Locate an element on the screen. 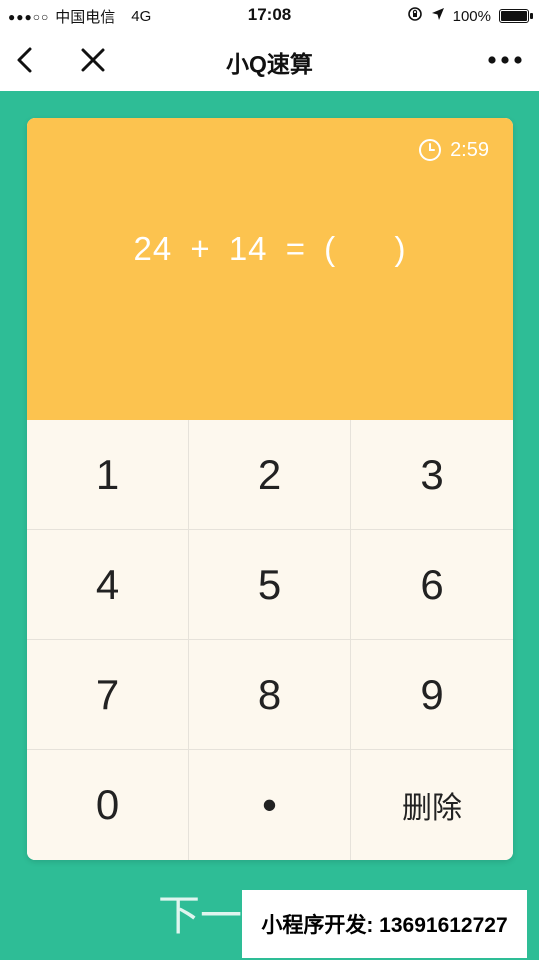 The width and height of the screenshot is (539, 960). timer-value: 2:59 is located at coordinates (469, 149).